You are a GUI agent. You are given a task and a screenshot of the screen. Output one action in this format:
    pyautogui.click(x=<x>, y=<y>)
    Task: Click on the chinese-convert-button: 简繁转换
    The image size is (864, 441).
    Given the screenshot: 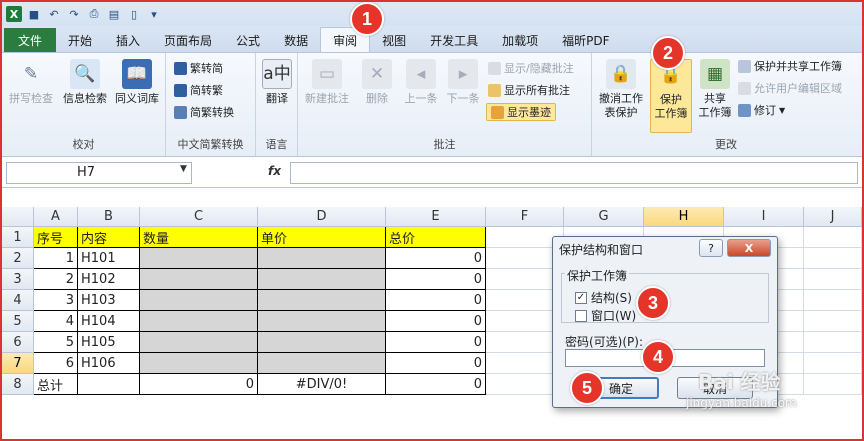 What is the action you would take?
    pyautogui.click(x=204, y=112)
    